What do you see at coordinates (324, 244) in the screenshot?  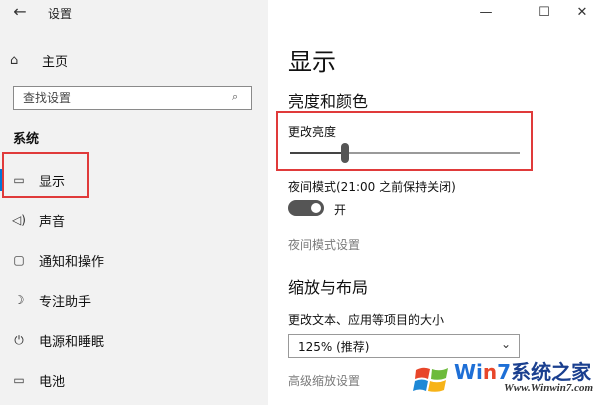 I see `night-mode-settings-link: 夜间模式设置` at bounding box center [324, 244].